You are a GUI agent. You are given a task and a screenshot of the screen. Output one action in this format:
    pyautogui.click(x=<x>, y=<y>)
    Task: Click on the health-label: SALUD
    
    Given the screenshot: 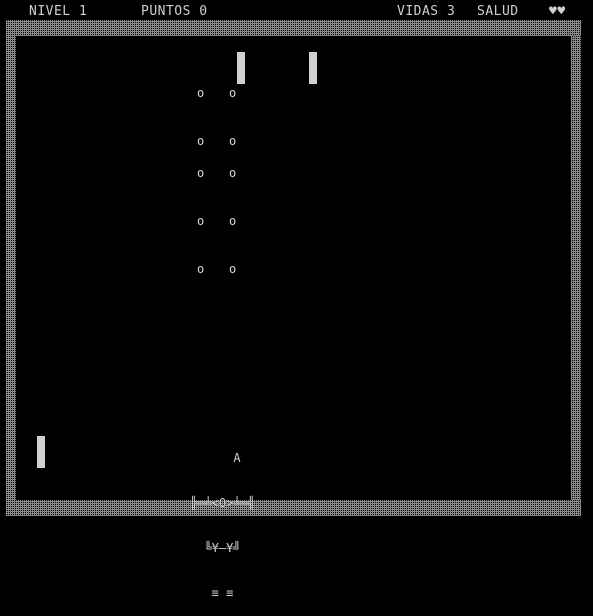 What is the action you would take?
    pyautogui.click(x=498, y=11)
    